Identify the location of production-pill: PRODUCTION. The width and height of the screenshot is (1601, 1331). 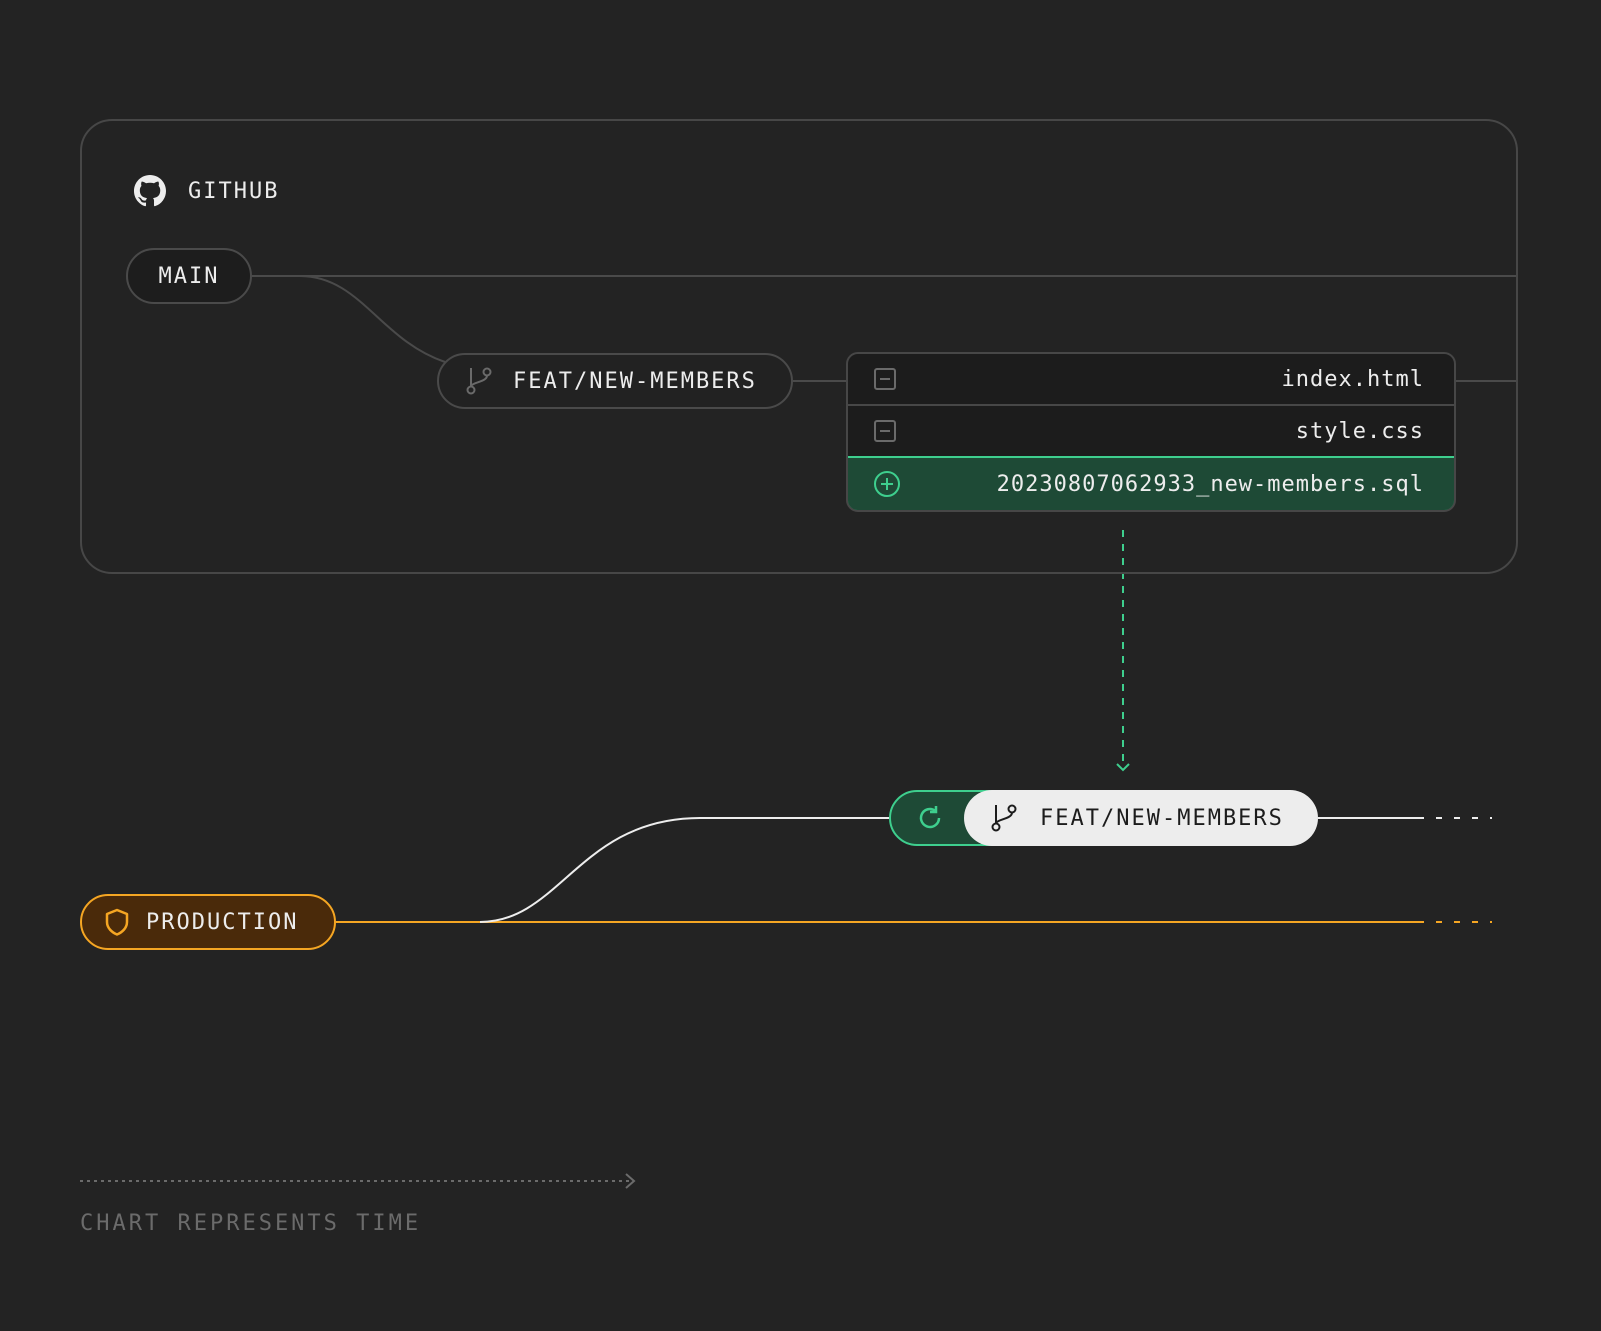
(208, 922).